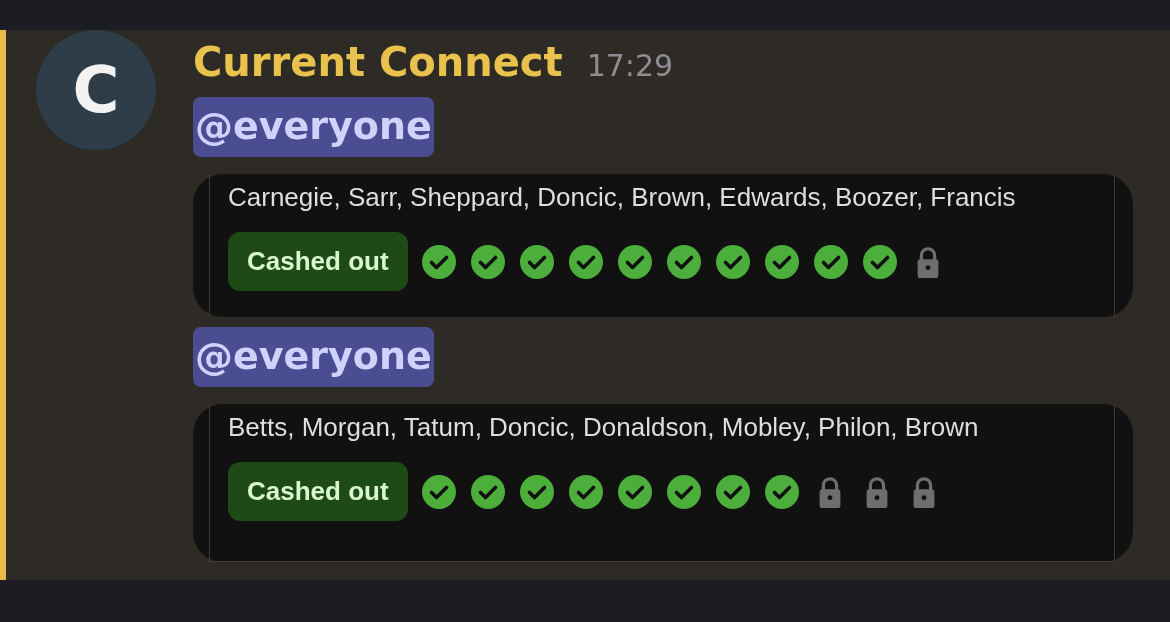 The width and height of the screenshot is (1170, 622). I want to click on avatar-letter: C, so click(96, 90).